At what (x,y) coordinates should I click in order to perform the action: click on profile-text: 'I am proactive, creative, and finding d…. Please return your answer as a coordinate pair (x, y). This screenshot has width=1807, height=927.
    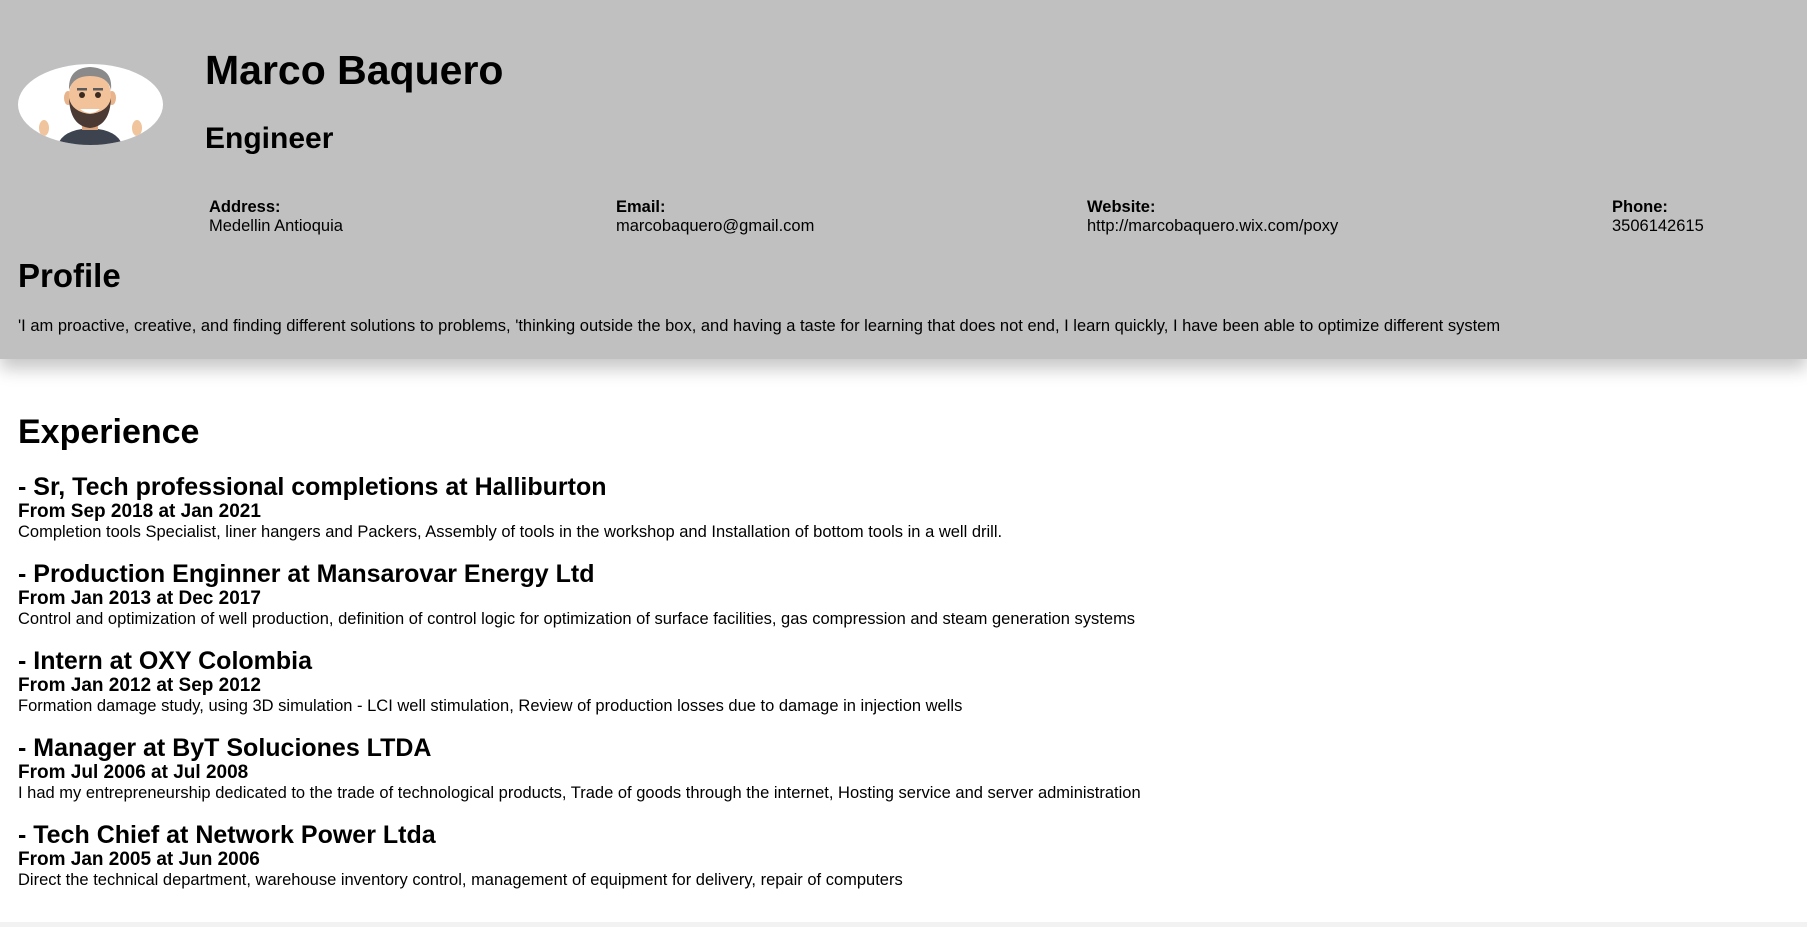
    Looking at the image, I should click on (759, 326).